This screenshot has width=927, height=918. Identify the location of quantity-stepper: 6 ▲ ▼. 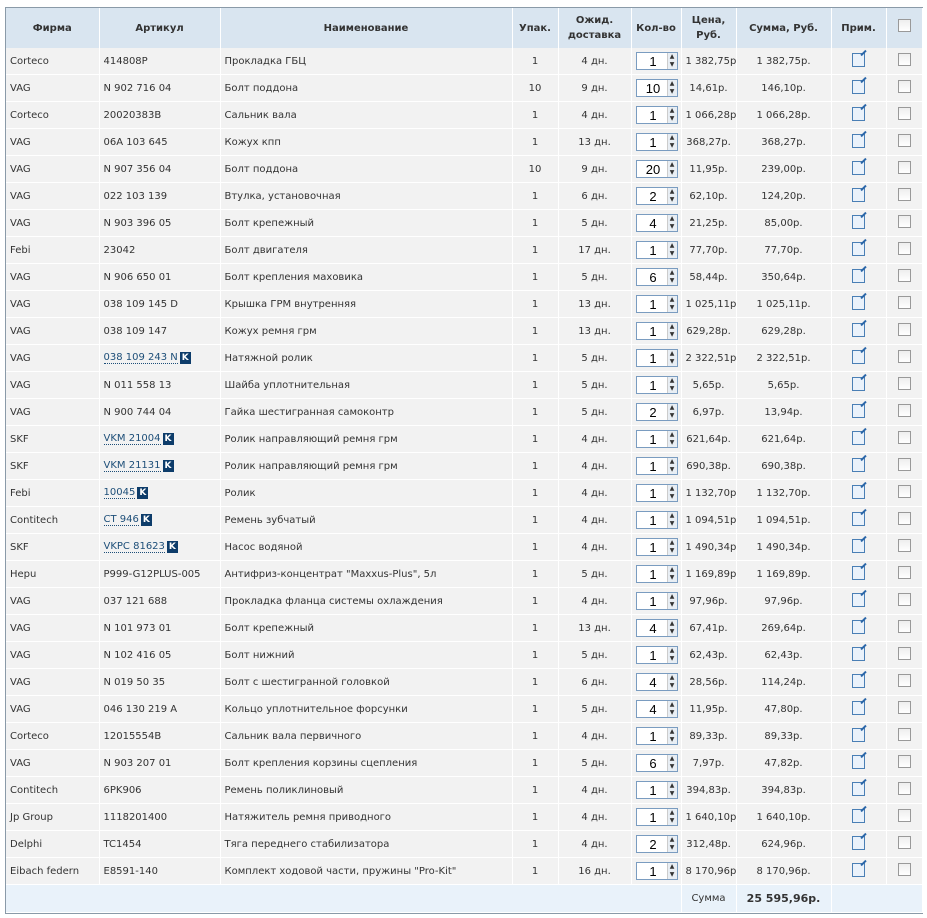
(656, 277).